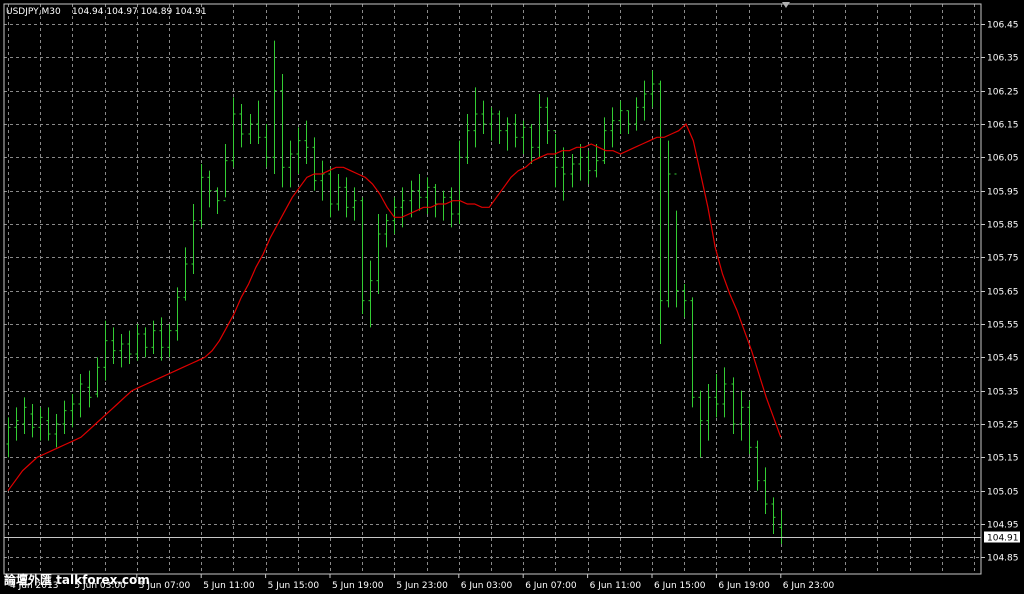  Describe the element at coordinates (1003, 193) in the screenshot. I see `y-tick-label: 105.95` at that location.